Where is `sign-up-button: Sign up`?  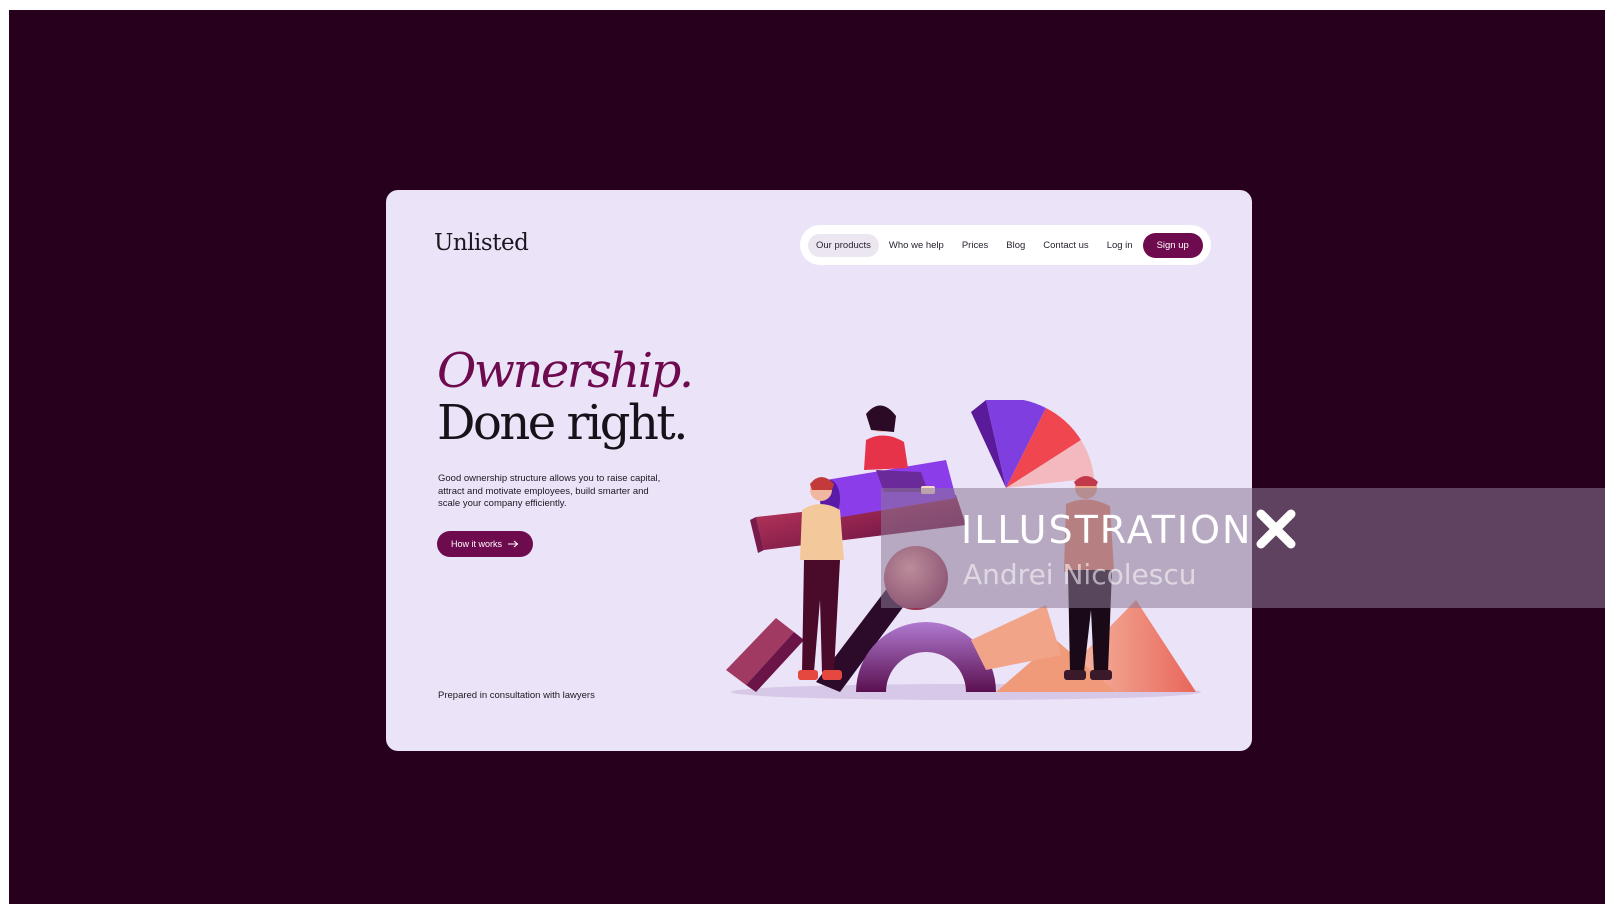 sign-up-button: Sign up is located at coordinates (1172, 245).